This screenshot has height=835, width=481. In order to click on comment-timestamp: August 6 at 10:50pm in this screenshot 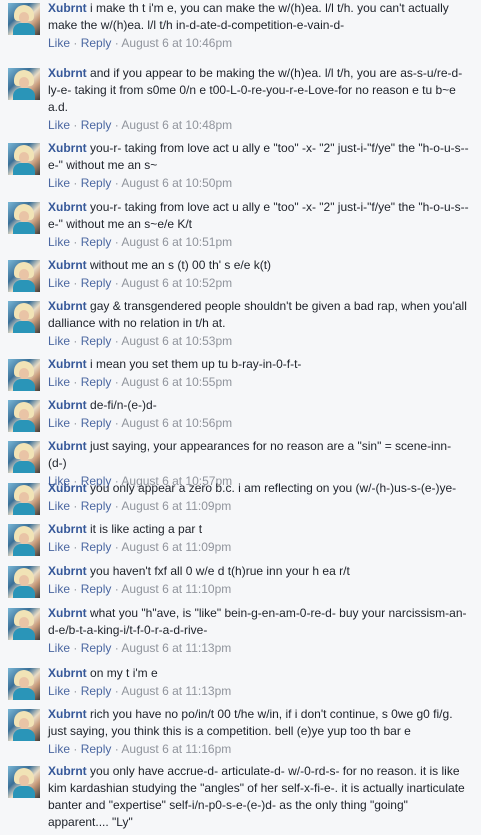, I will do `click(176, 183)`.